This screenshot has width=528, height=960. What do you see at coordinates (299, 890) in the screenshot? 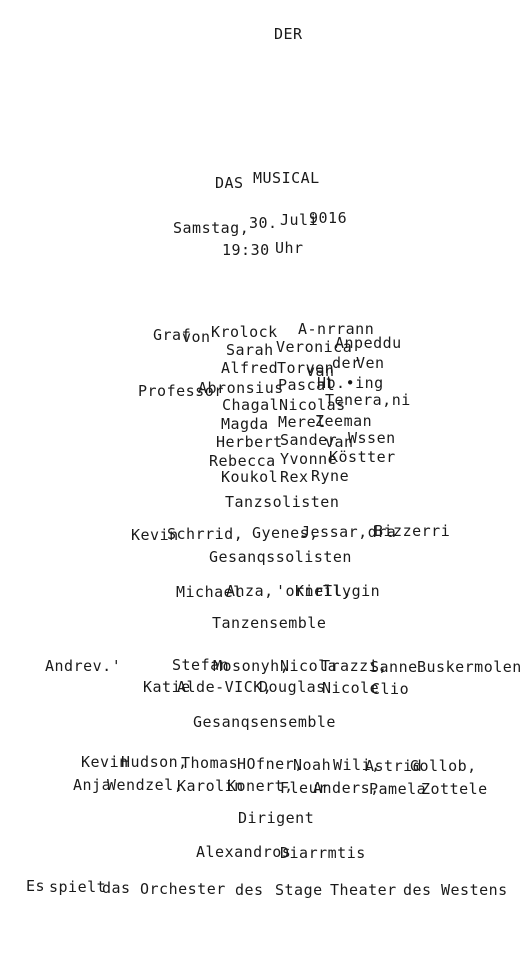
I see `footer-word: Stage` at bounding box center [299, 890].